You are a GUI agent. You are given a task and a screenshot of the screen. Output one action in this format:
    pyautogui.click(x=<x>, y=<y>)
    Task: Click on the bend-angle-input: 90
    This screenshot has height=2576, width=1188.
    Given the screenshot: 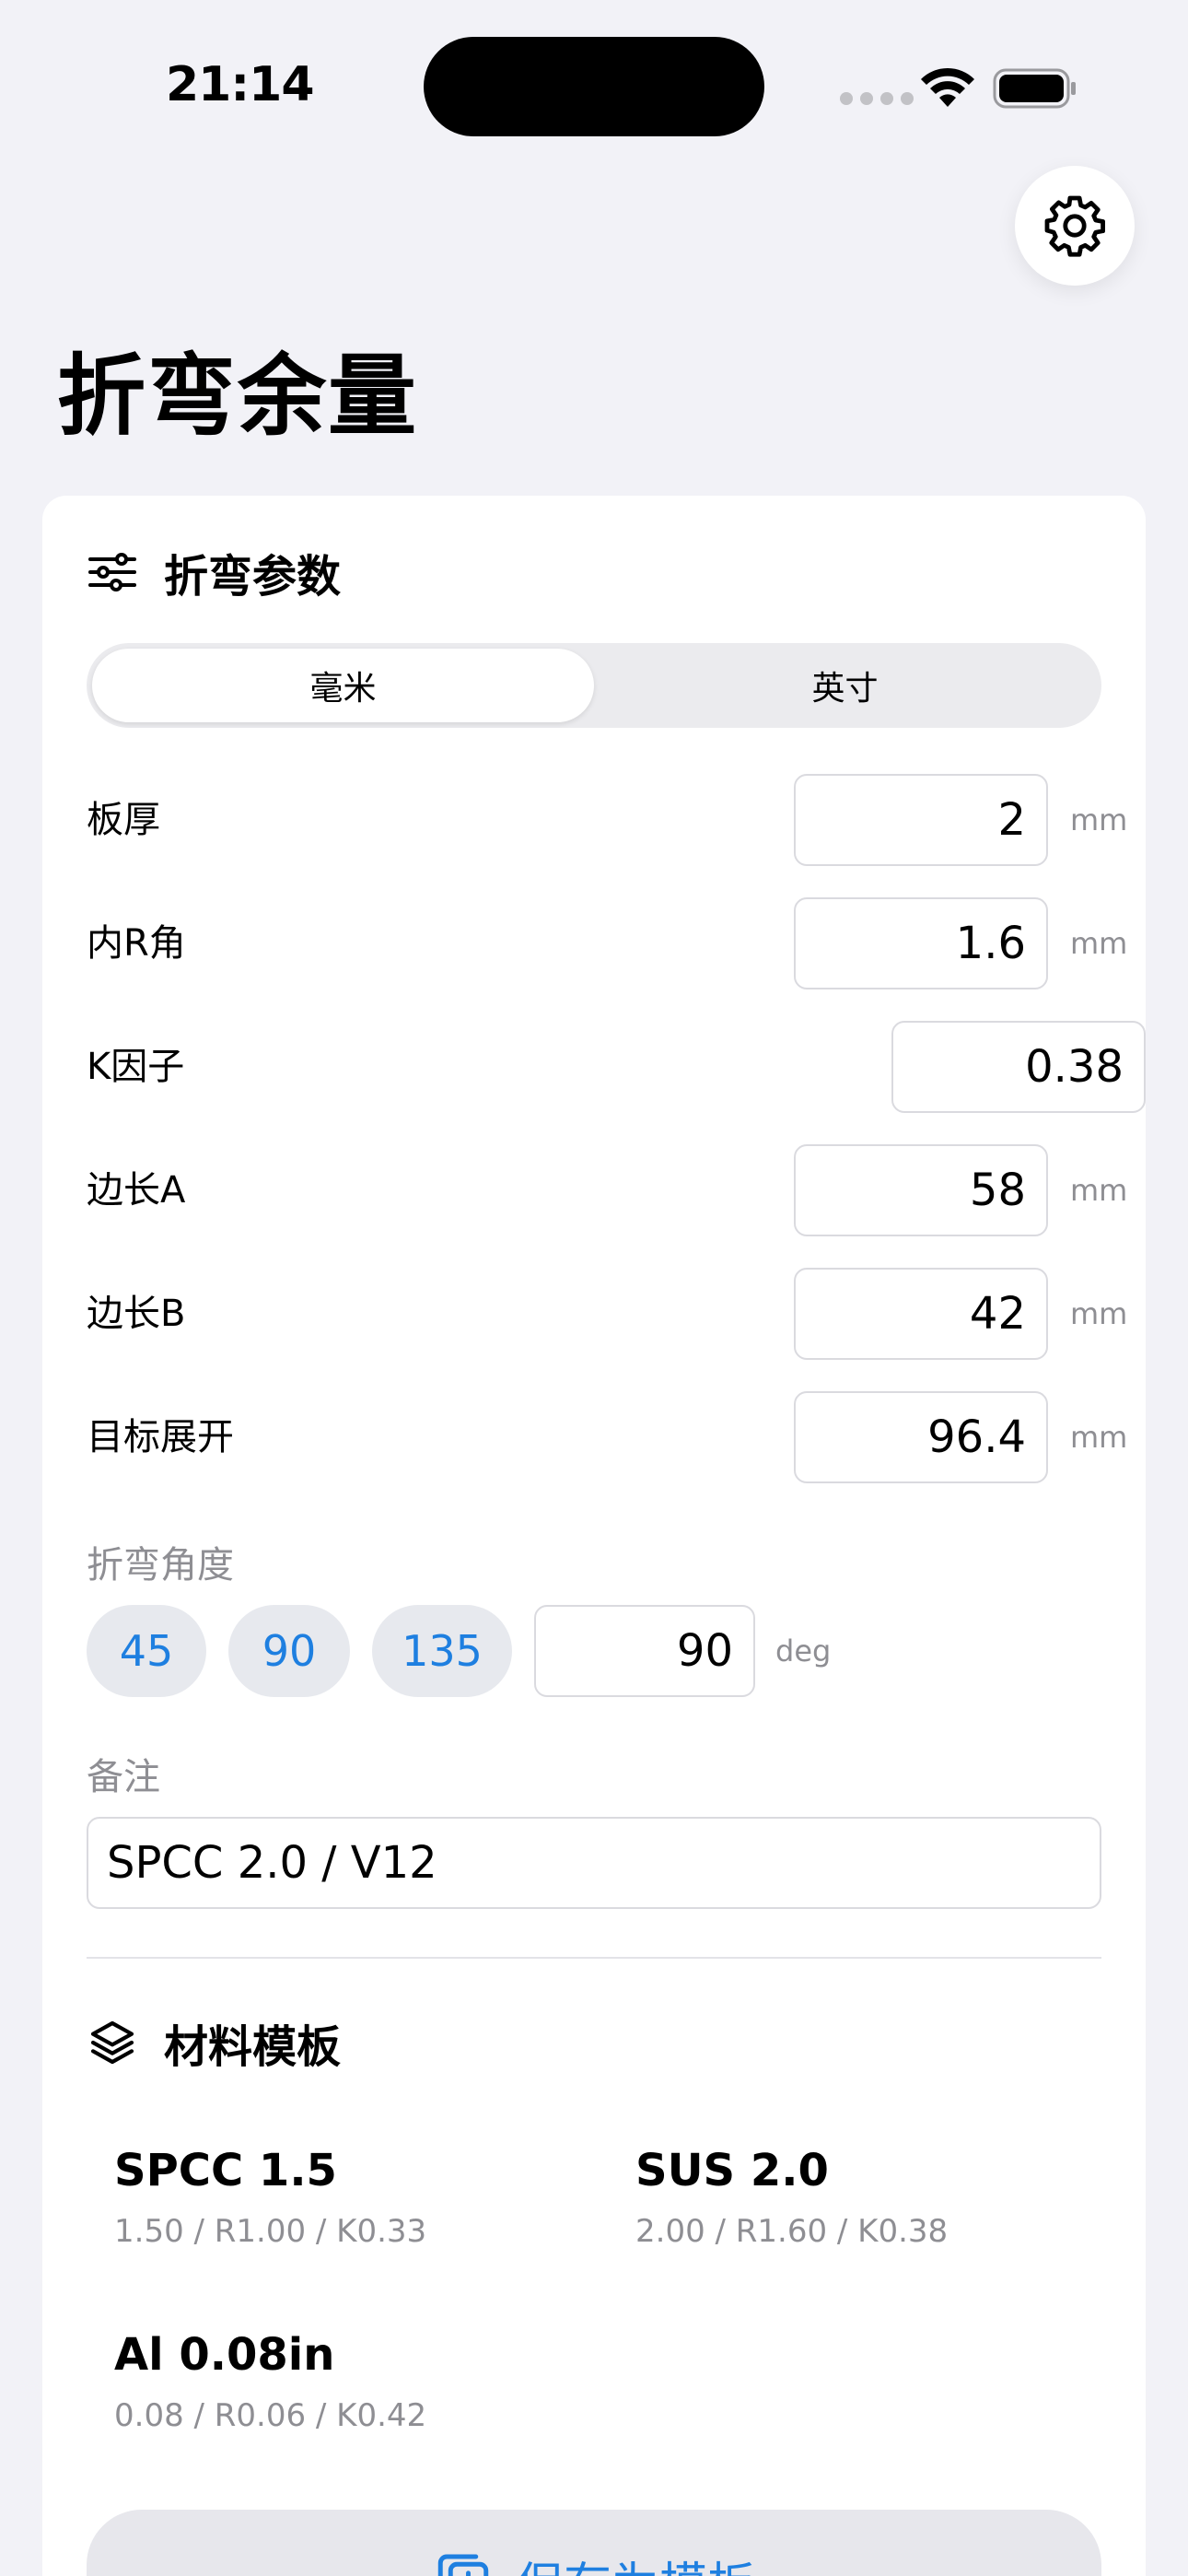 What is the action you would take?
    pyautogui.click(x=644, y=1651)
    